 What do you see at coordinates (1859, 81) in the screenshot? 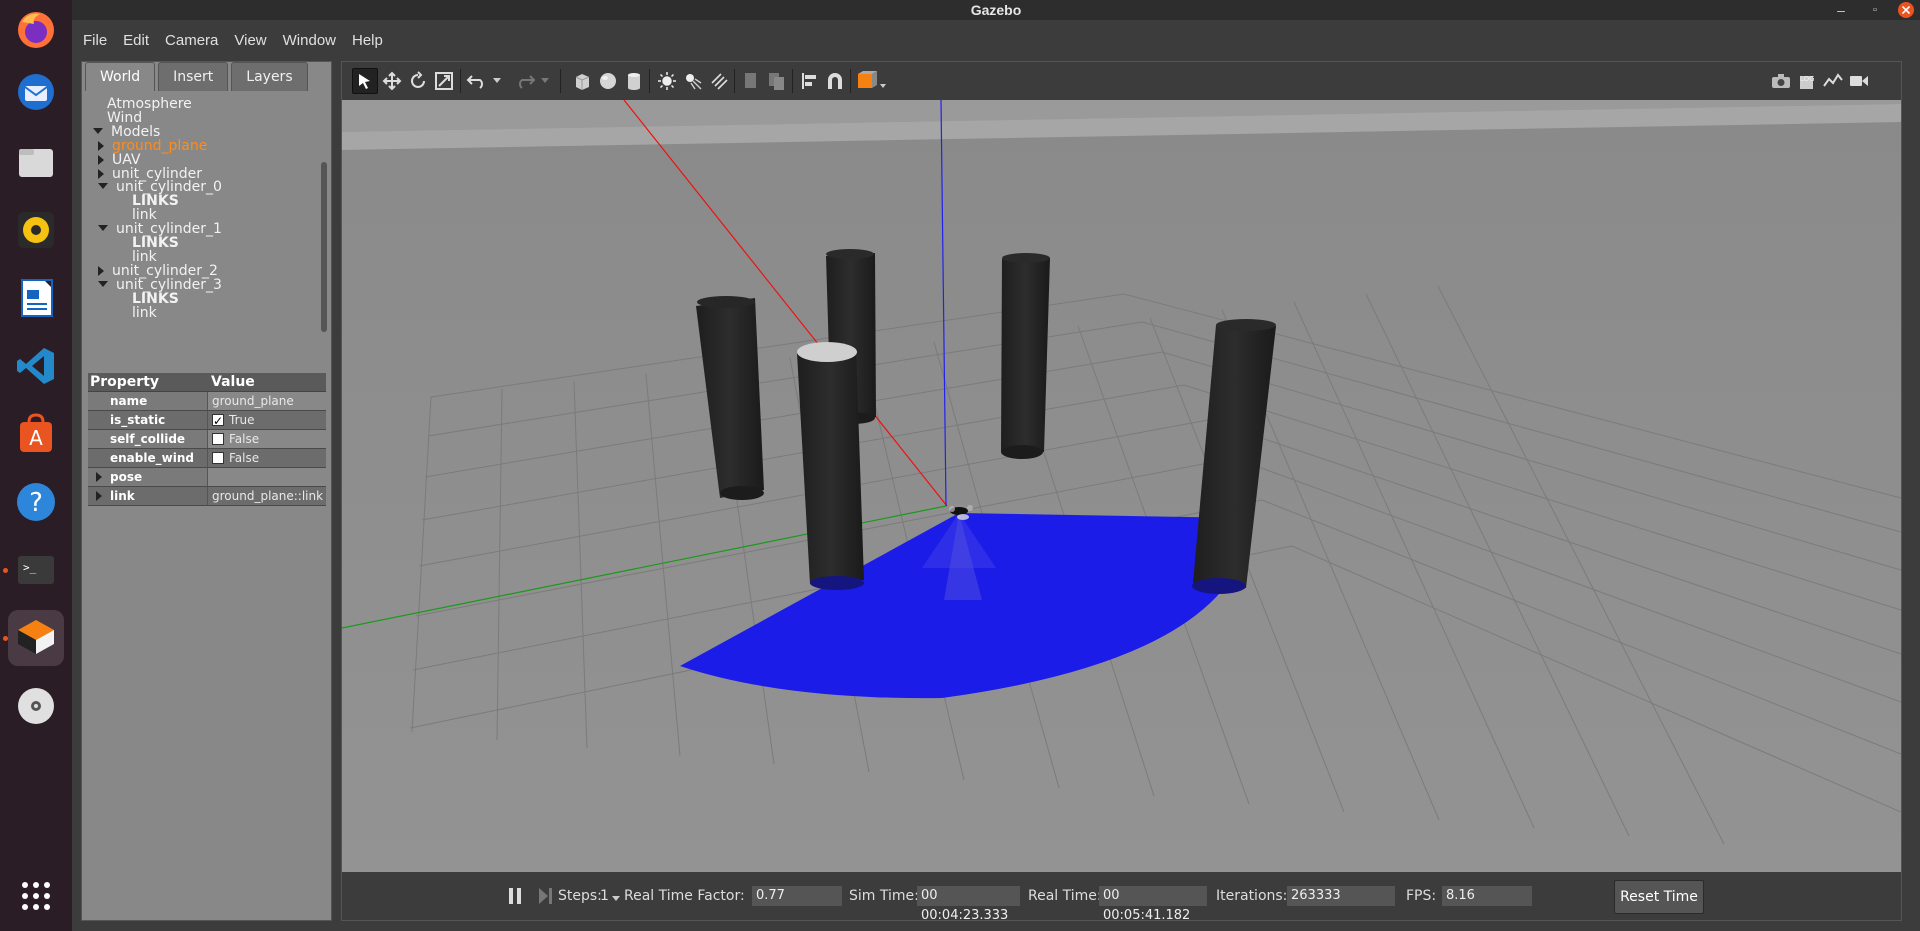
I see `video-record-icon` at bounding box center [1859, 81].